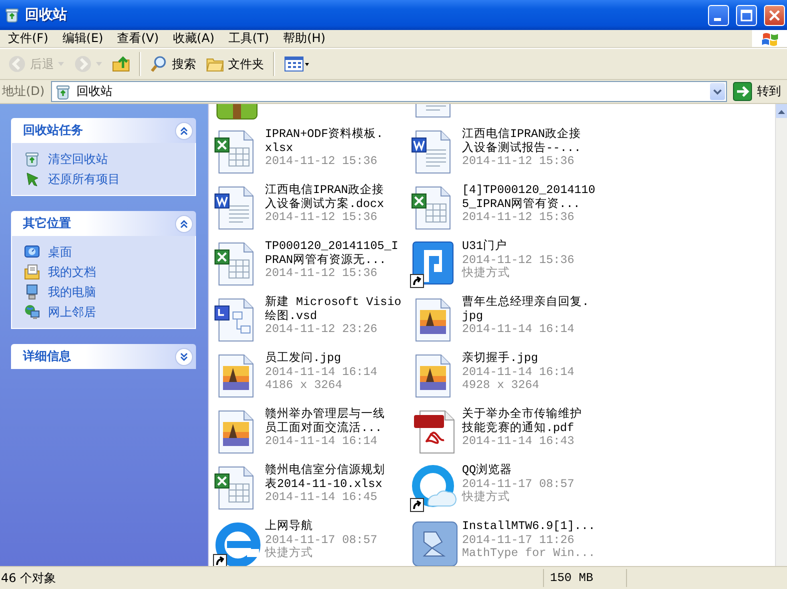 The height and width of the screenshot is (589, 787). Describe the element at coordinates (103, 356) in the screenshot. I see `panel-header: 详细信息` at that location.